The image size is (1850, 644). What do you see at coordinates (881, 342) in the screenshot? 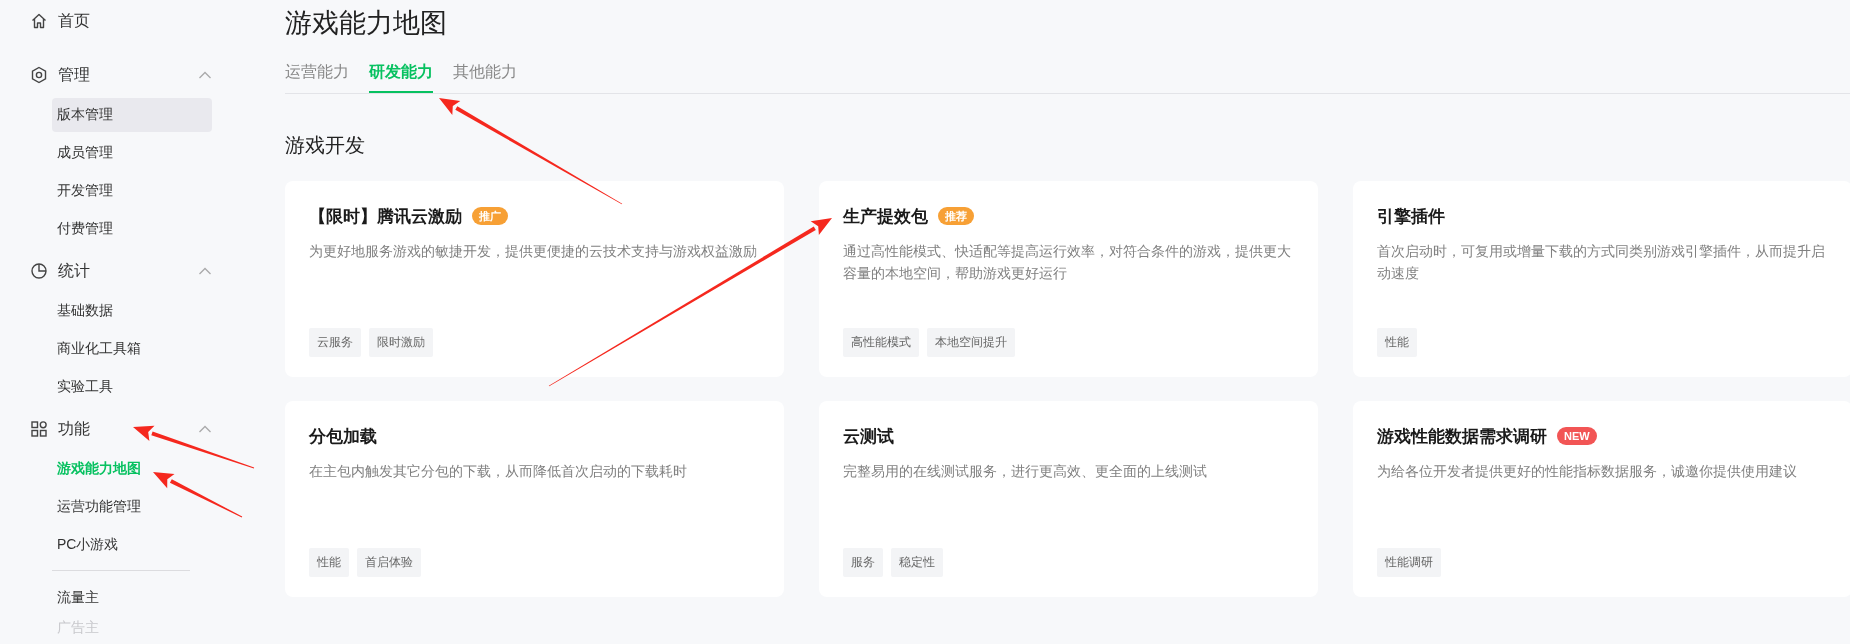
I see `card-tag: 高性能模式` at bounding box center [881, 342].